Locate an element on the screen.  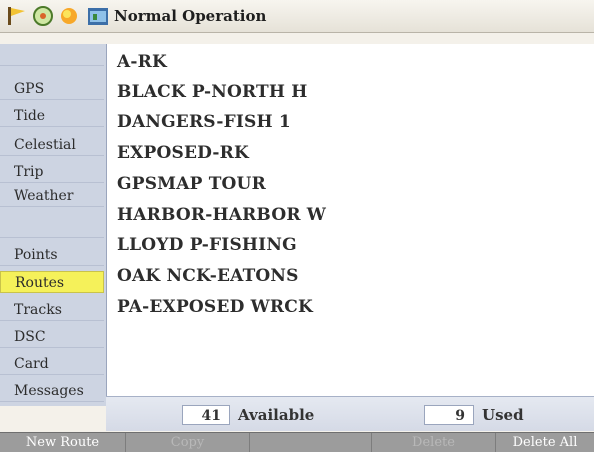
route-item: OAK NCK-EATONS is located at coordinates (352, 276).